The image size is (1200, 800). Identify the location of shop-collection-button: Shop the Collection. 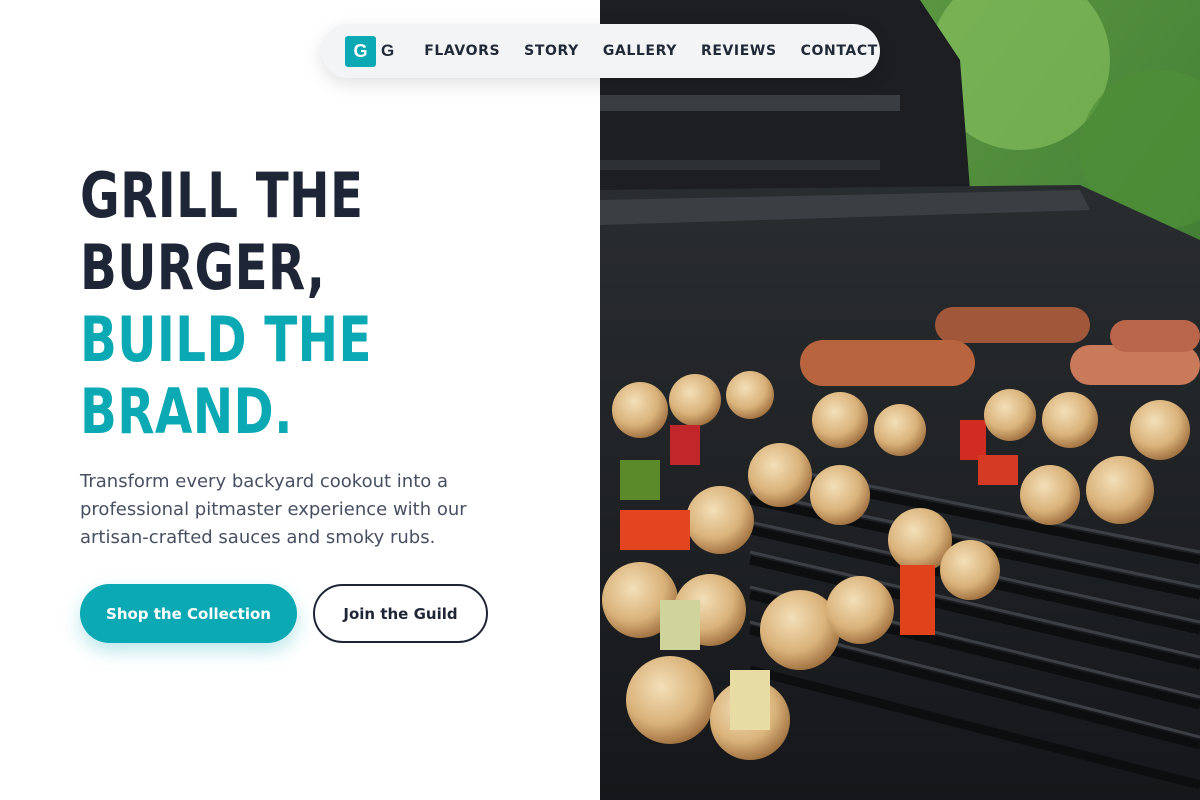
(188, 613).